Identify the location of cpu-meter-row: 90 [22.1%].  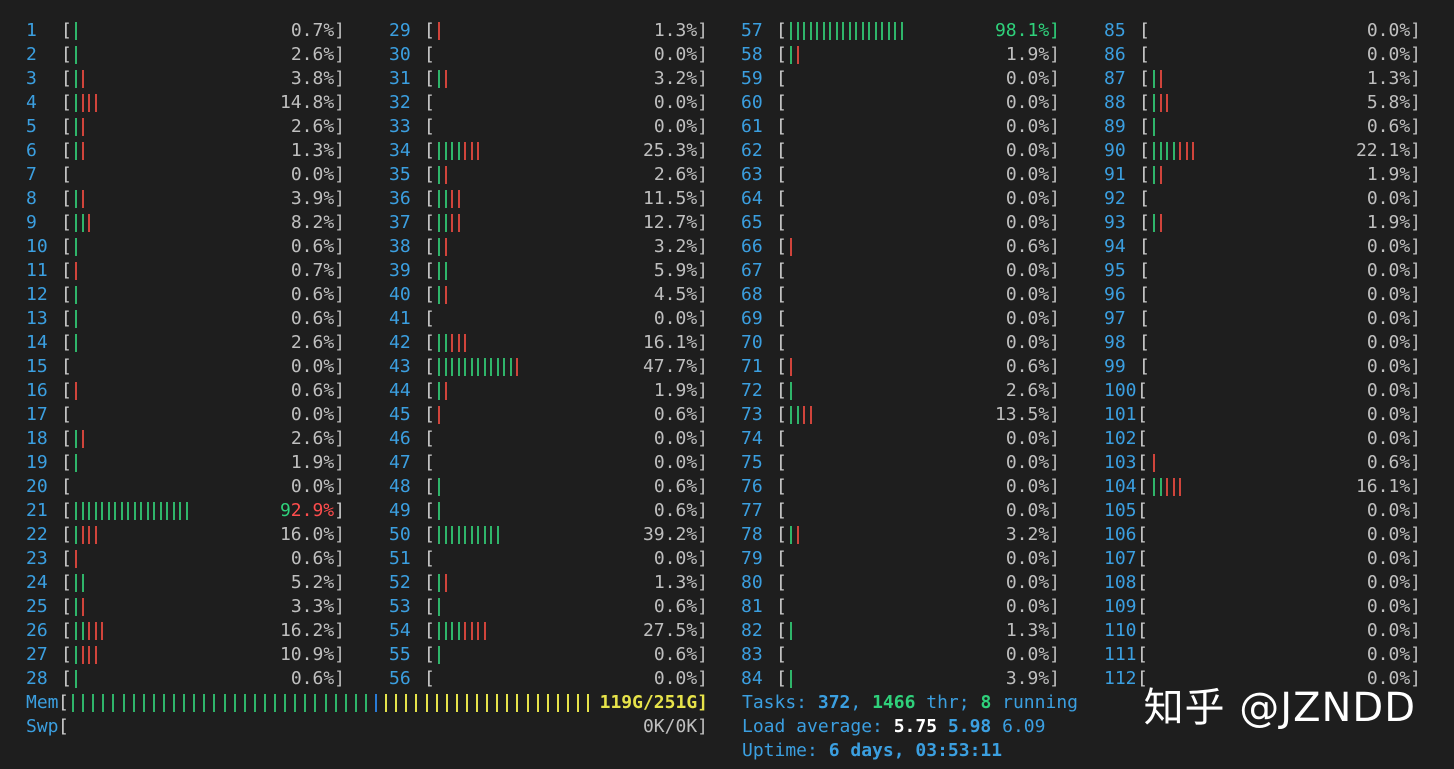
(1262, 151).